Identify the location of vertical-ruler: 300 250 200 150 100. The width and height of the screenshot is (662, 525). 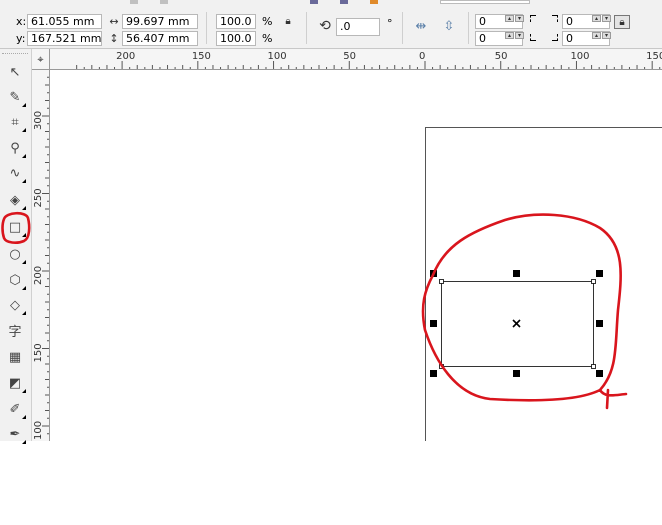
(41, 255).